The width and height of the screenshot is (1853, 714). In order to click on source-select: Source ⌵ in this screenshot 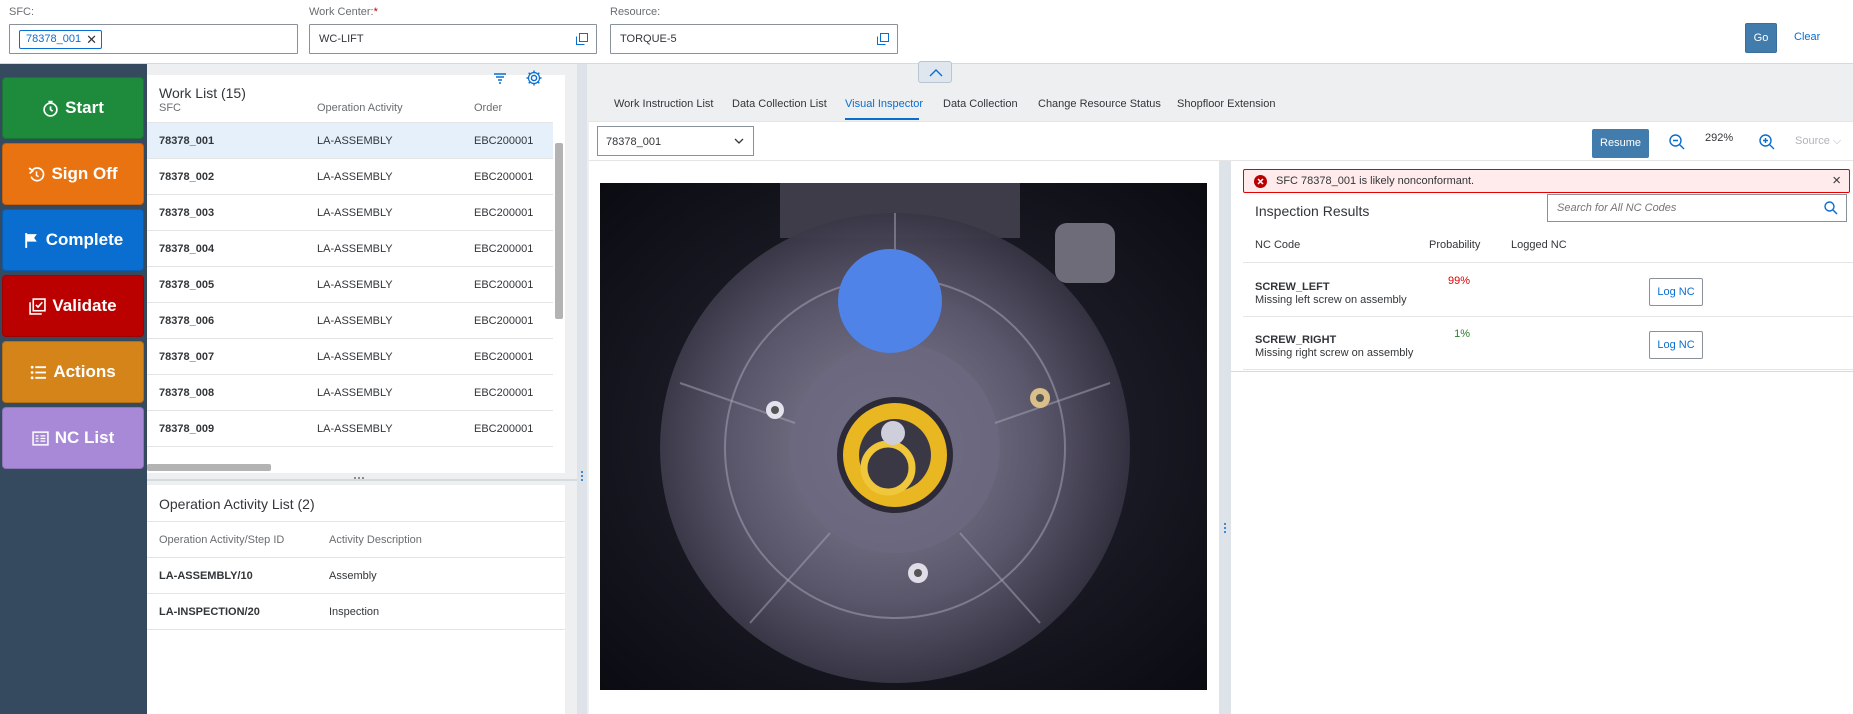, I will do `click(1818, 141)`.